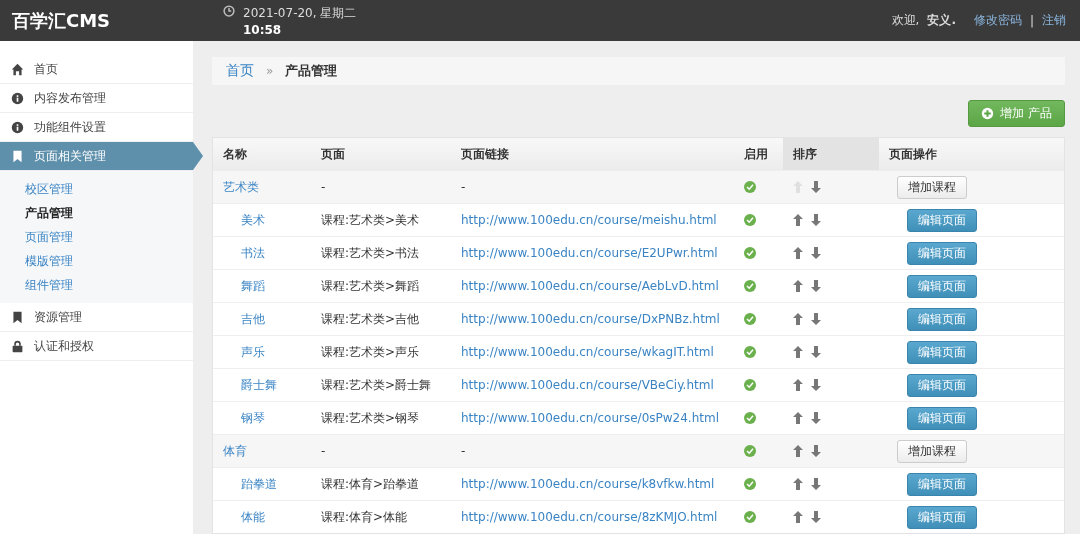  I want to click on lock-icon, so click(17, 346).